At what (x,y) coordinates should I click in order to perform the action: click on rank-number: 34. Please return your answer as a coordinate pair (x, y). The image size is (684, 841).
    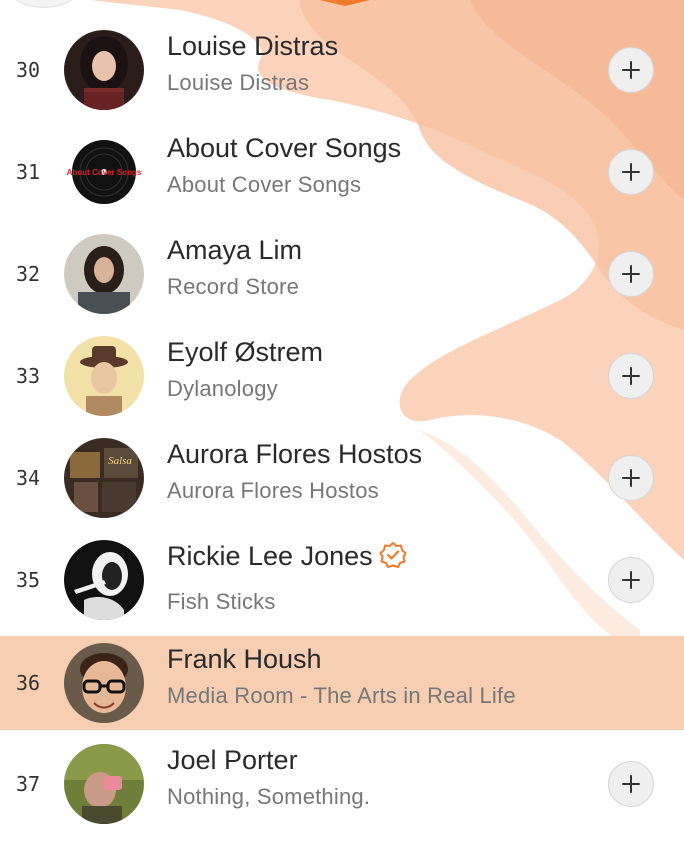
    Looking at the image, I should click on (28, 478).